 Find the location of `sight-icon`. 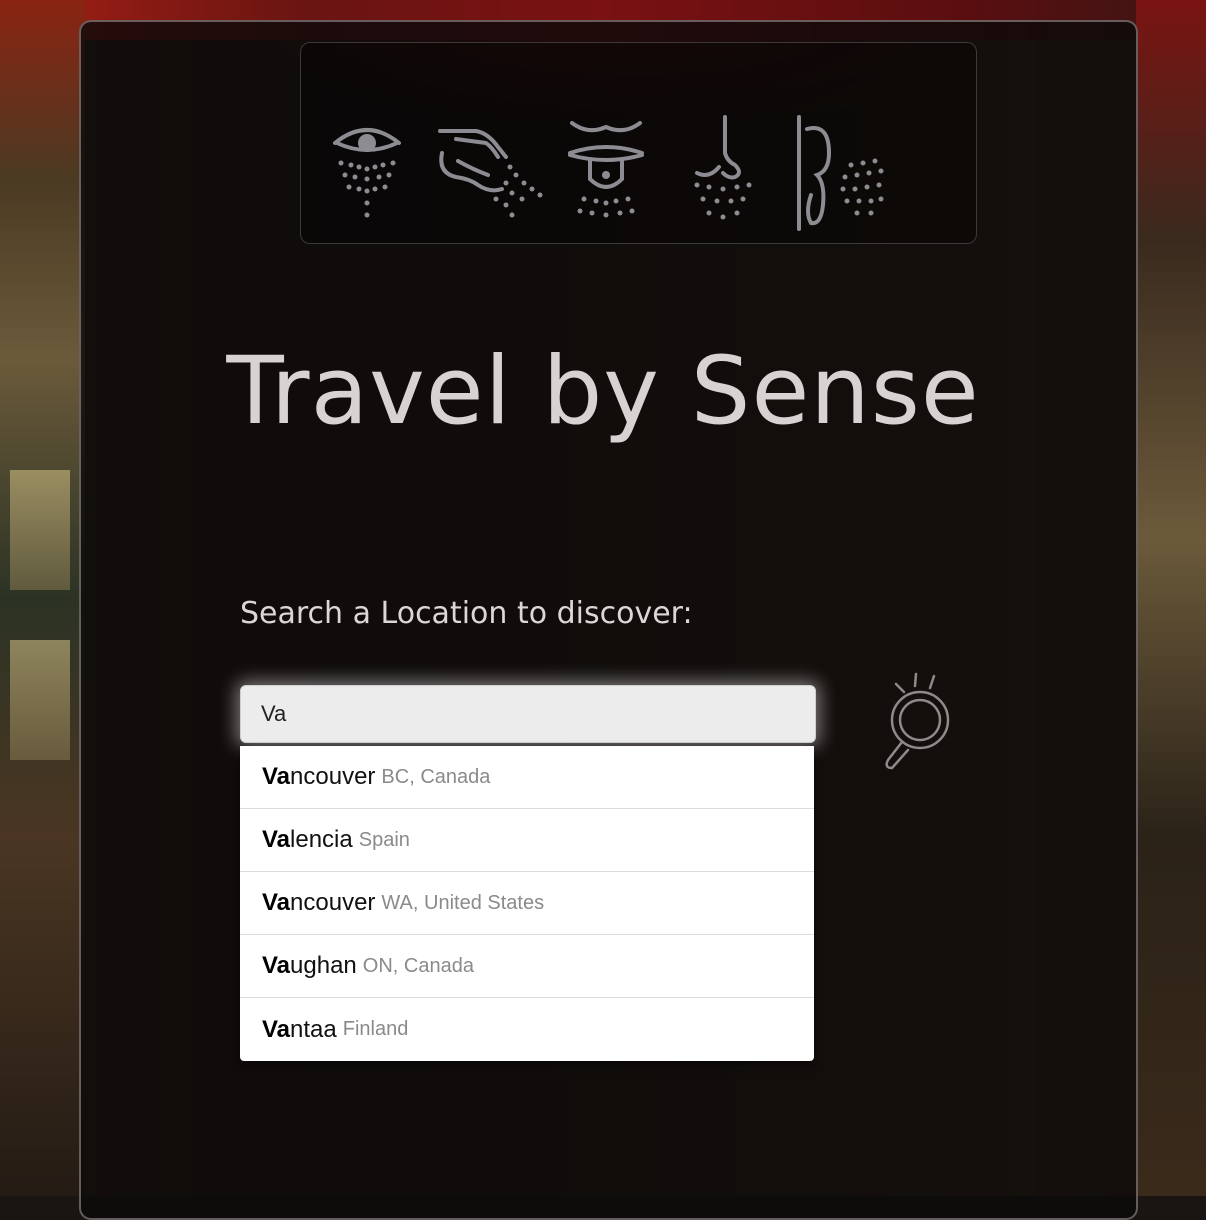

sight-icon is located at coordinates (367, 173).